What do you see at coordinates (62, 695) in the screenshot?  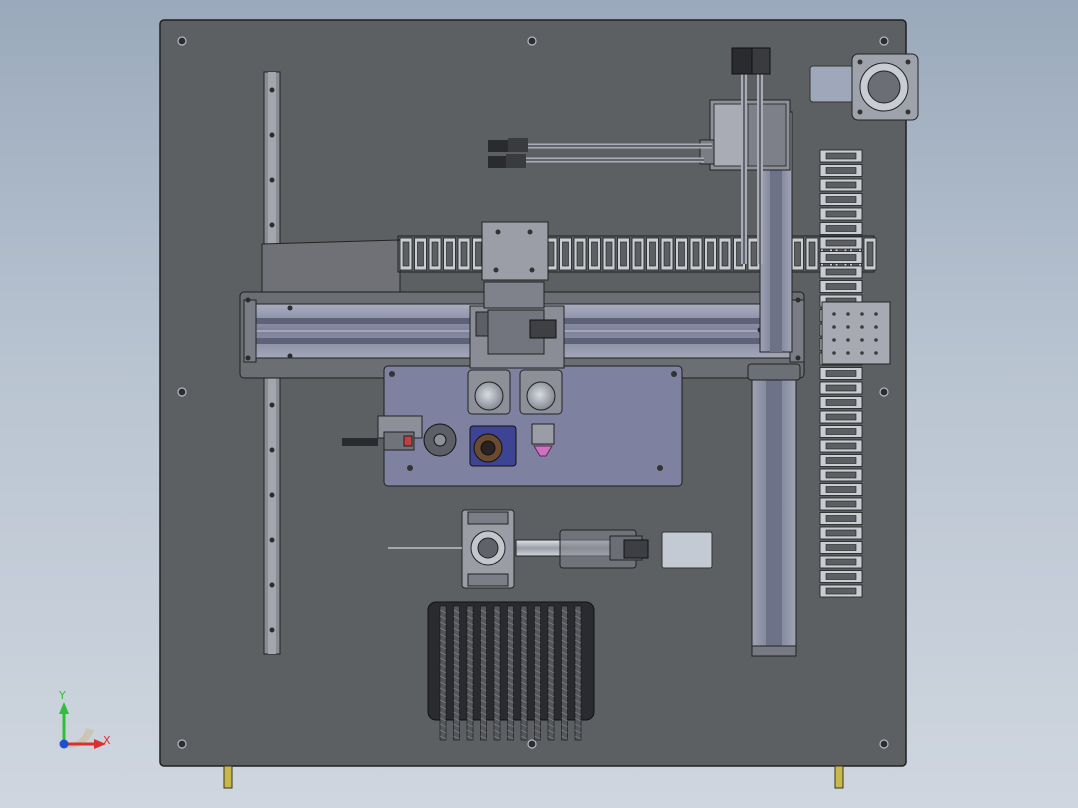 I see `triad-y-label: Y` at bounding box center [62, 695].